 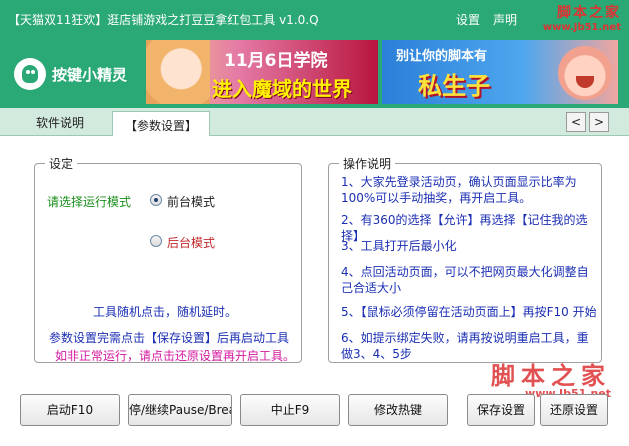 What do you see at coordinates (589, 13) in the screenshot?
I see `watermark-name: 脚本之家` at bounding box center [589, 13].